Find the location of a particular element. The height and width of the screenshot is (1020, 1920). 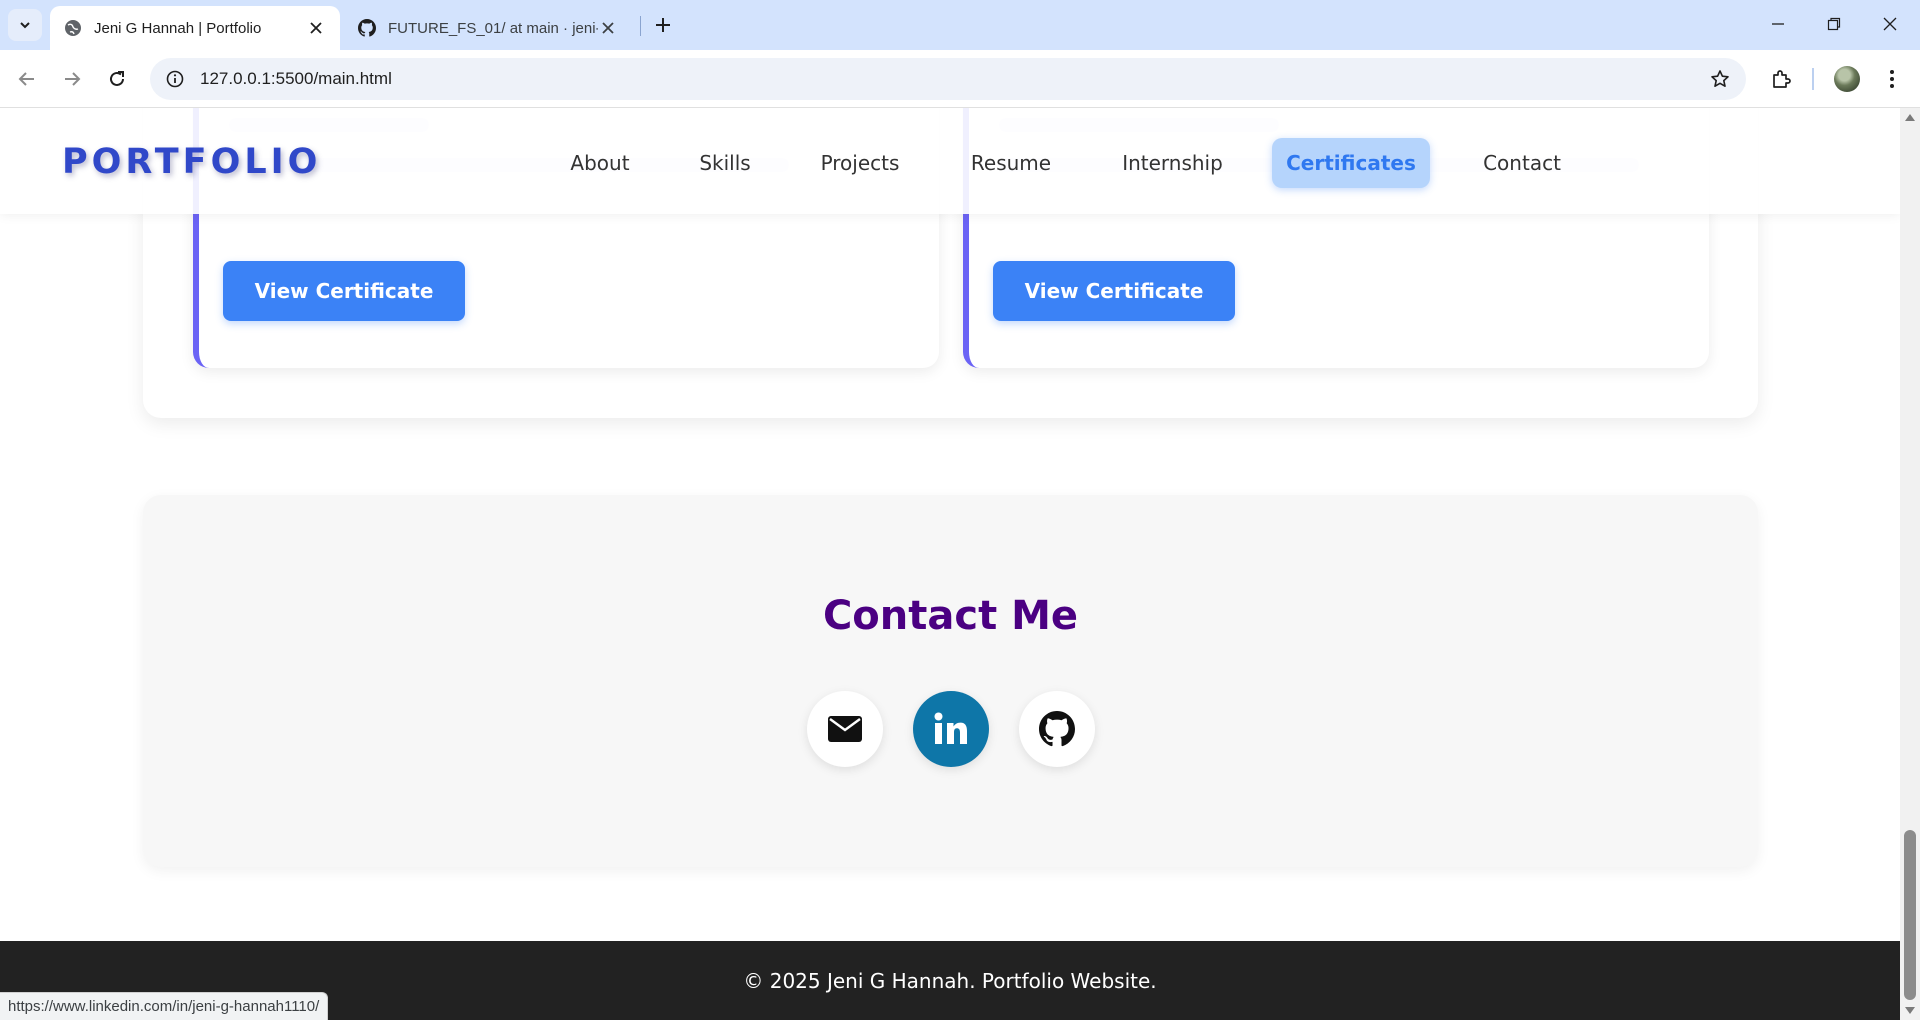

page-scrollbar is located at coordinates (1910, 564).